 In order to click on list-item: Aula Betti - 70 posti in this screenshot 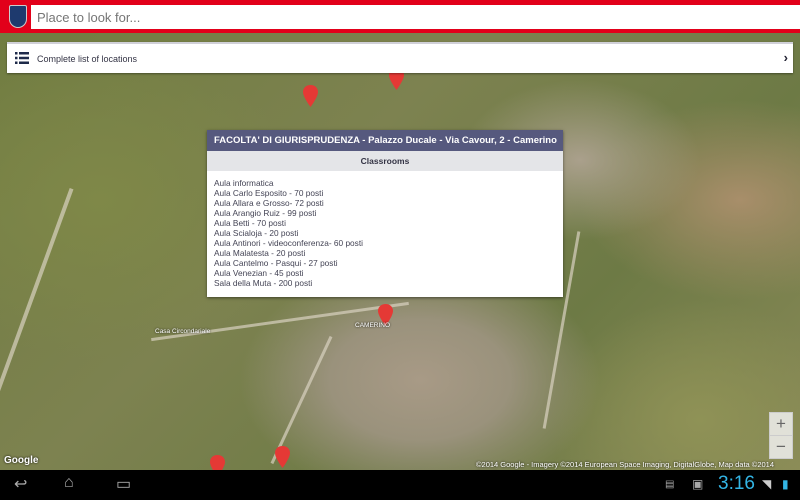, I will do `click(250, 223)`.